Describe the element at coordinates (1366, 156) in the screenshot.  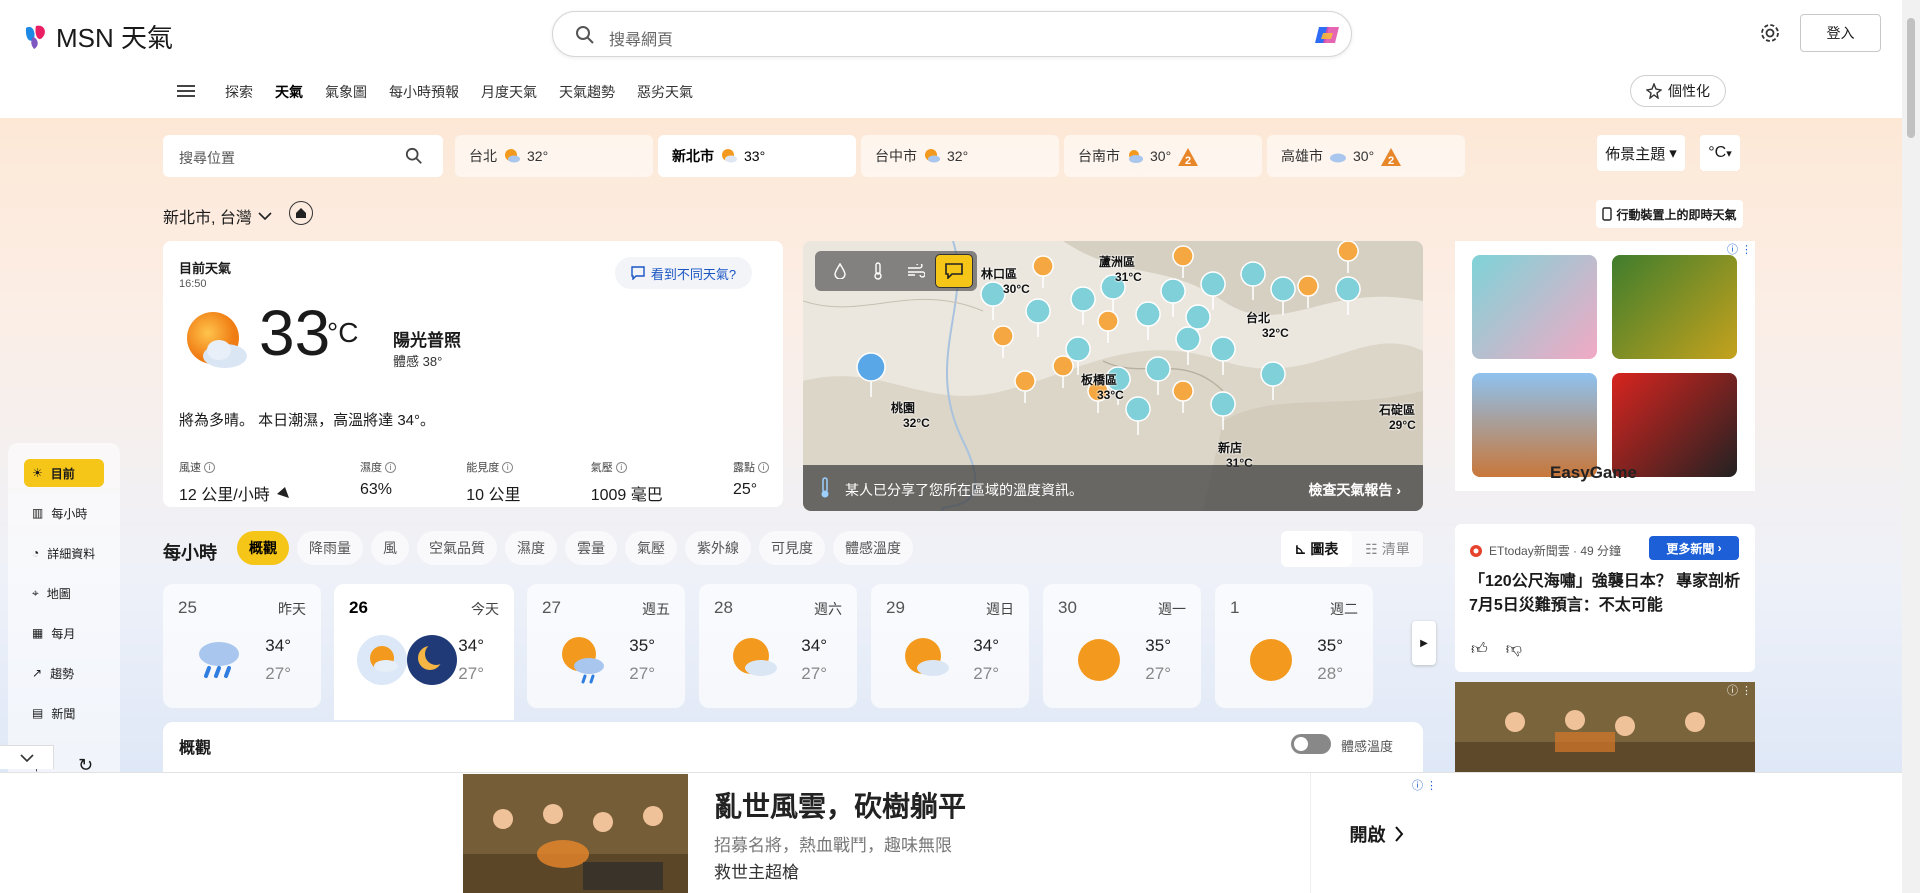
I see `city-tab-kaohsiung: 高雄市 30° 2` at that location.